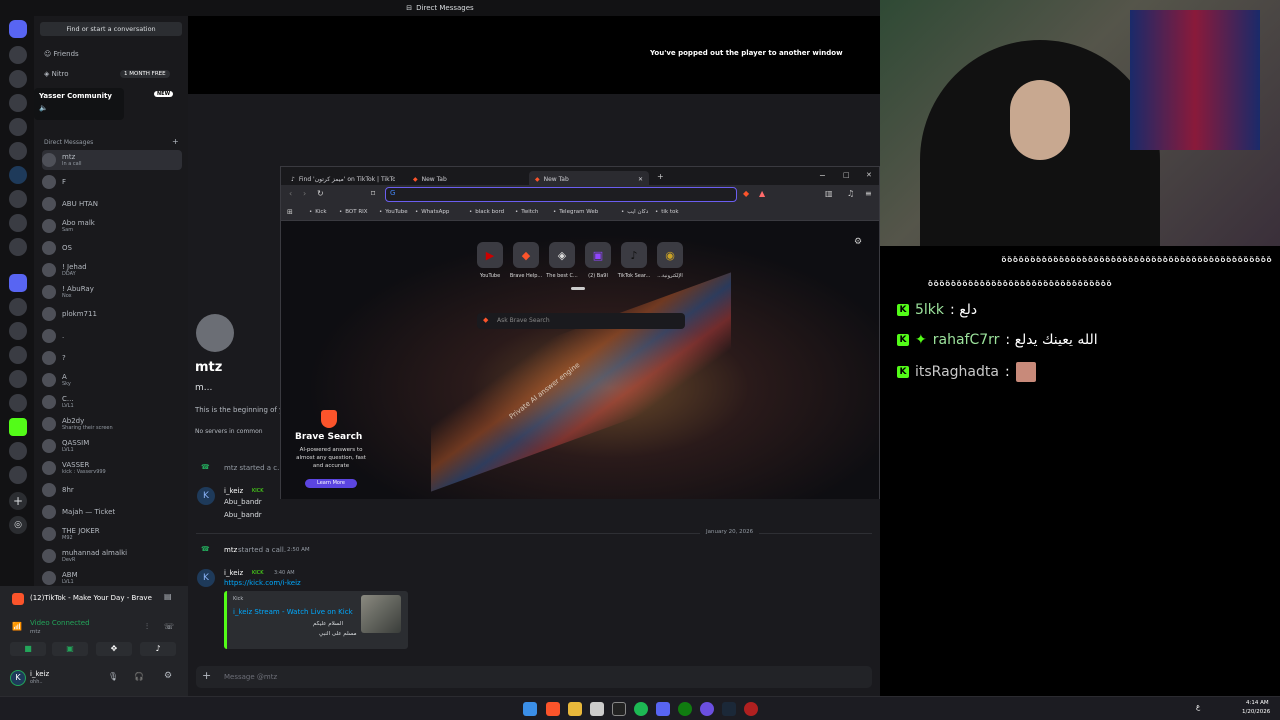  Describe the element at coordinates (762, 193) in the screenshot. I see `rewards-icon: ▲` at that location.